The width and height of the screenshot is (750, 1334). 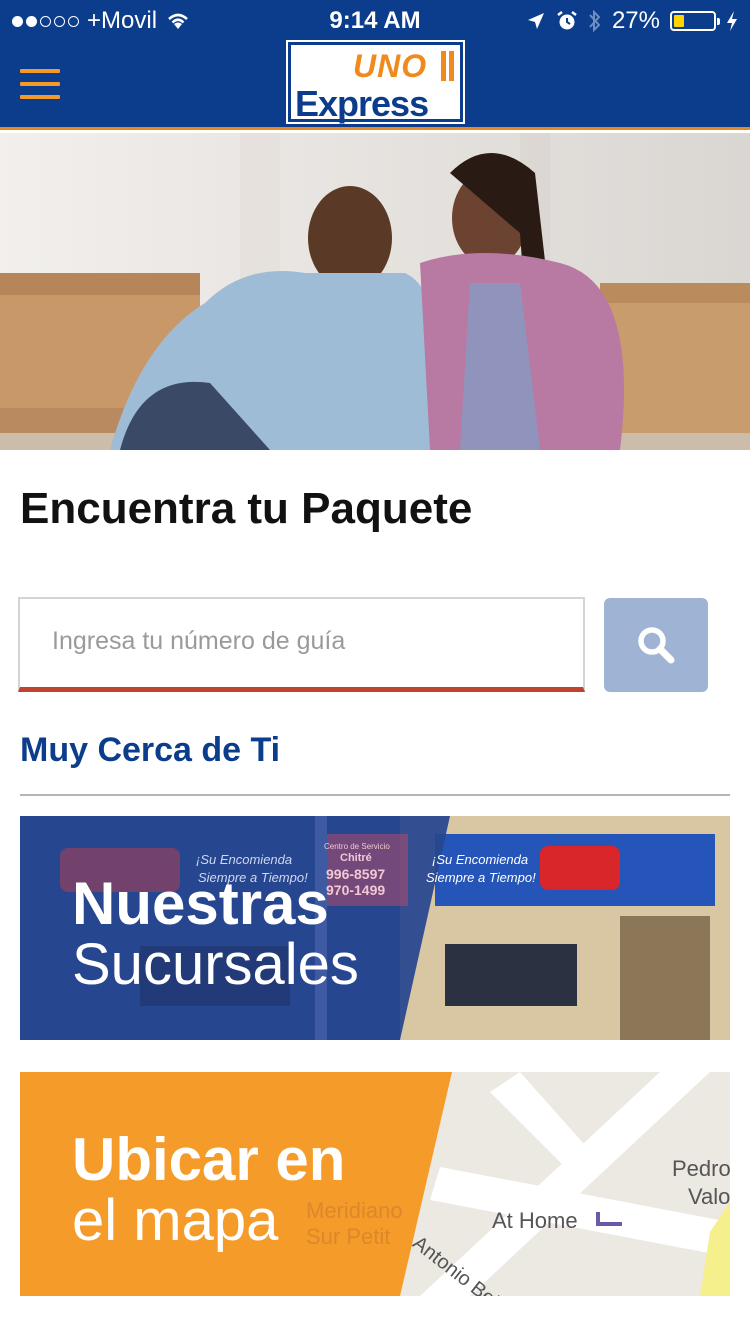 I want to click on tracking-number-field, so click(x=301, y=644).